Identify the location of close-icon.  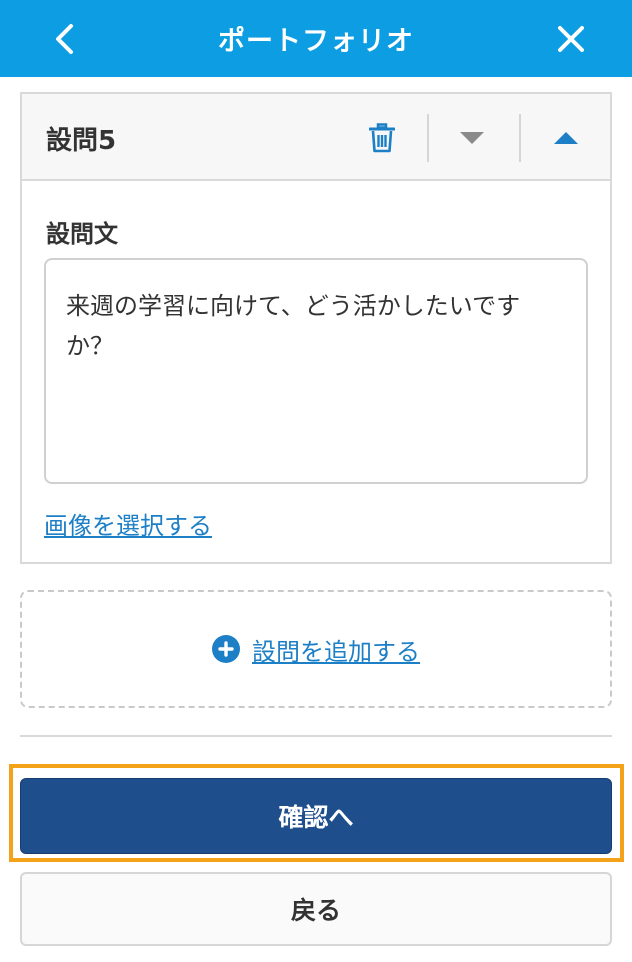
(571, 39).